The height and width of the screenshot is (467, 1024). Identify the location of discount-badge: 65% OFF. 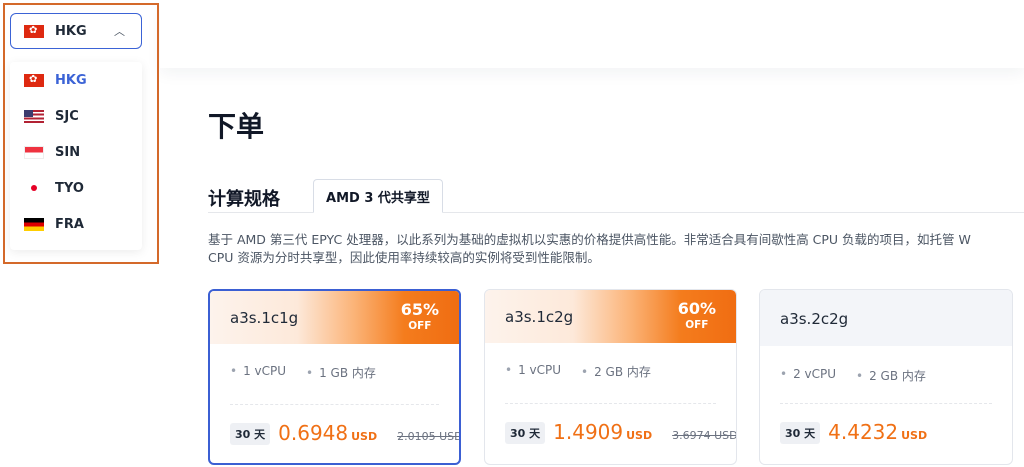
(420, 316).